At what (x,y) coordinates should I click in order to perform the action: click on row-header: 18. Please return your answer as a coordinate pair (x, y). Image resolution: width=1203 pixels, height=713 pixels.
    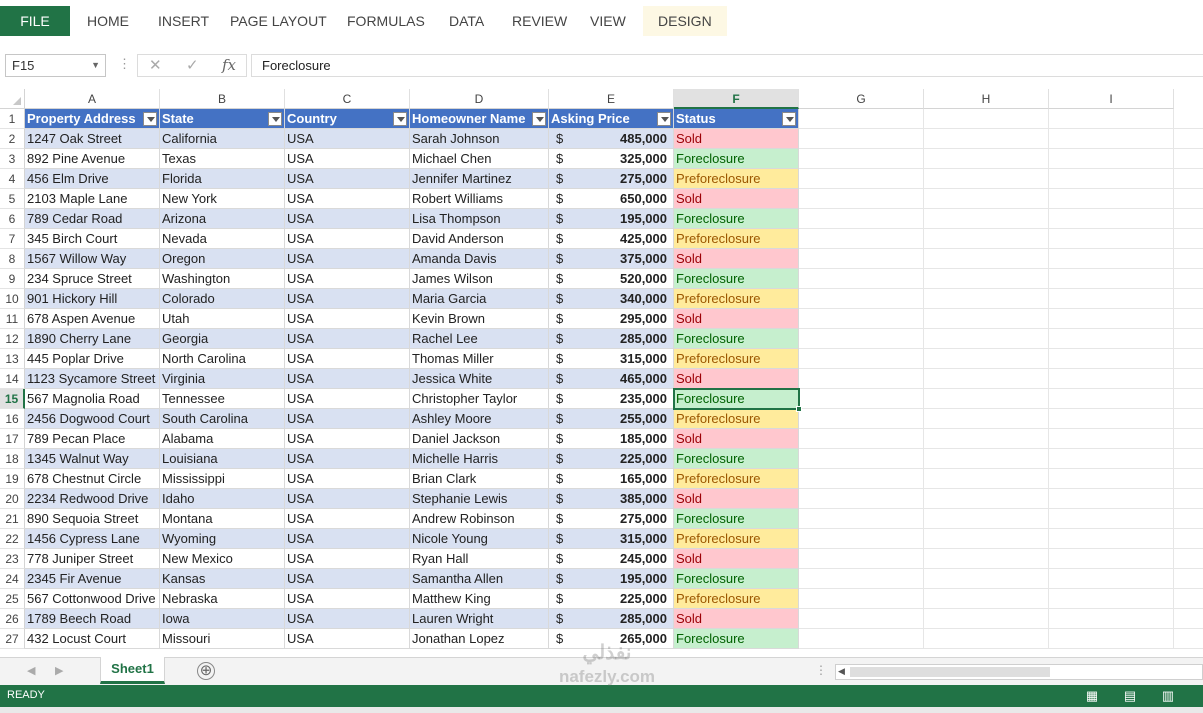
    Looking at the image, I should click on (12, 459).